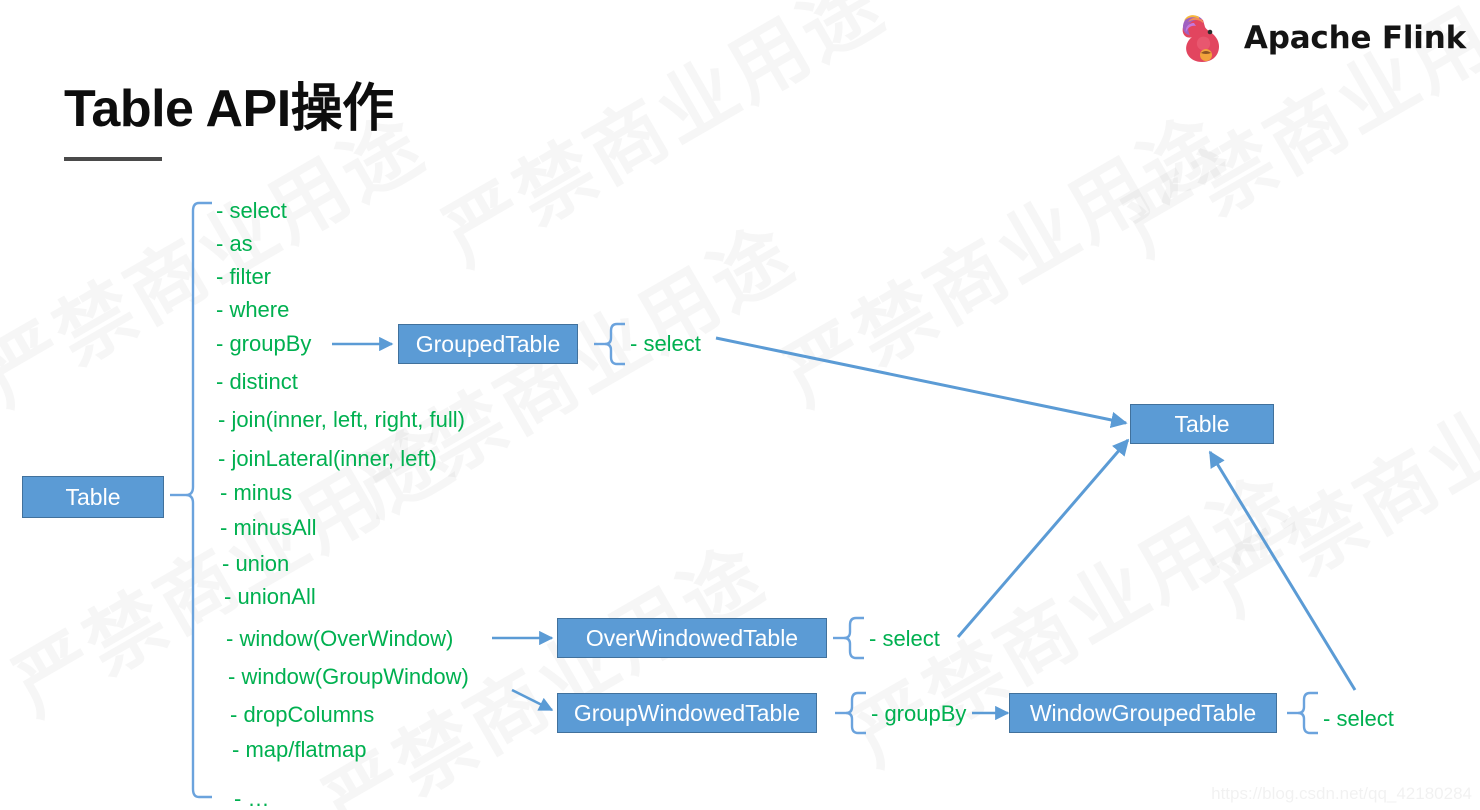 The width and height of the screenshot is (1480, 810). What do you see at coordinates (488, 344) in the screenshot?
I see `node-grouped-table: GroupedTable` at bounding box center [488, 344].